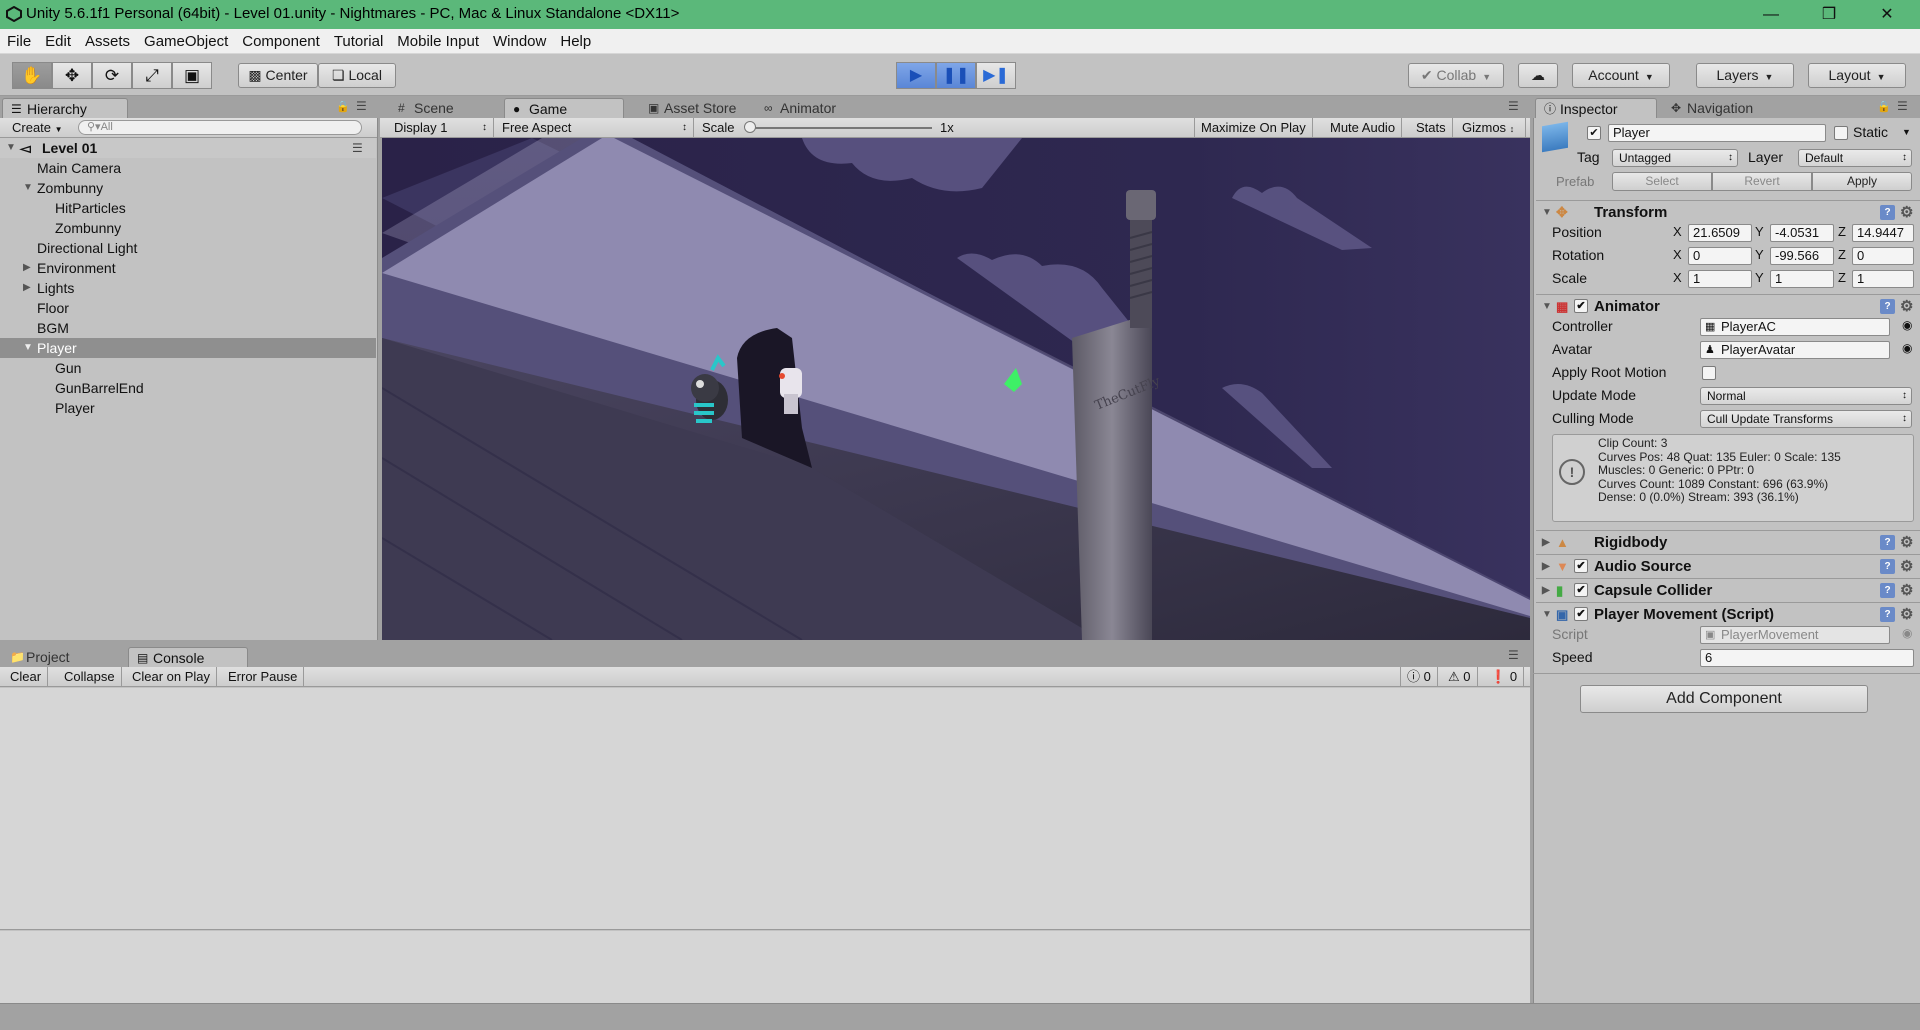 This screenshot has width=1920, height=1030. Describe the element at coordinates (594, 127) in the screenshot. I see `aspect-dropdown: Free Aspect ↕` at that location.